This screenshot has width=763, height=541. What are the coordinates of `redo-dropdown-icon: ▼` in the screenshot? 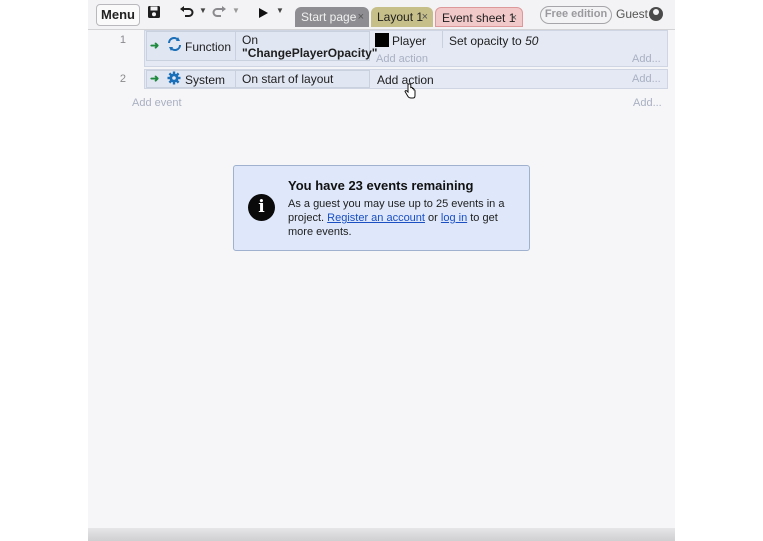 It's located at (236, 10).